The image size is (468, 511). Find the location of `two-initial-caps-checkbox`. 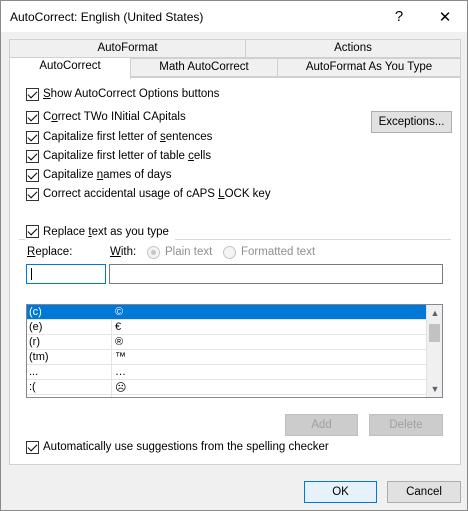

two-initial-caps-checkbox is located at coordinates (32, 117).